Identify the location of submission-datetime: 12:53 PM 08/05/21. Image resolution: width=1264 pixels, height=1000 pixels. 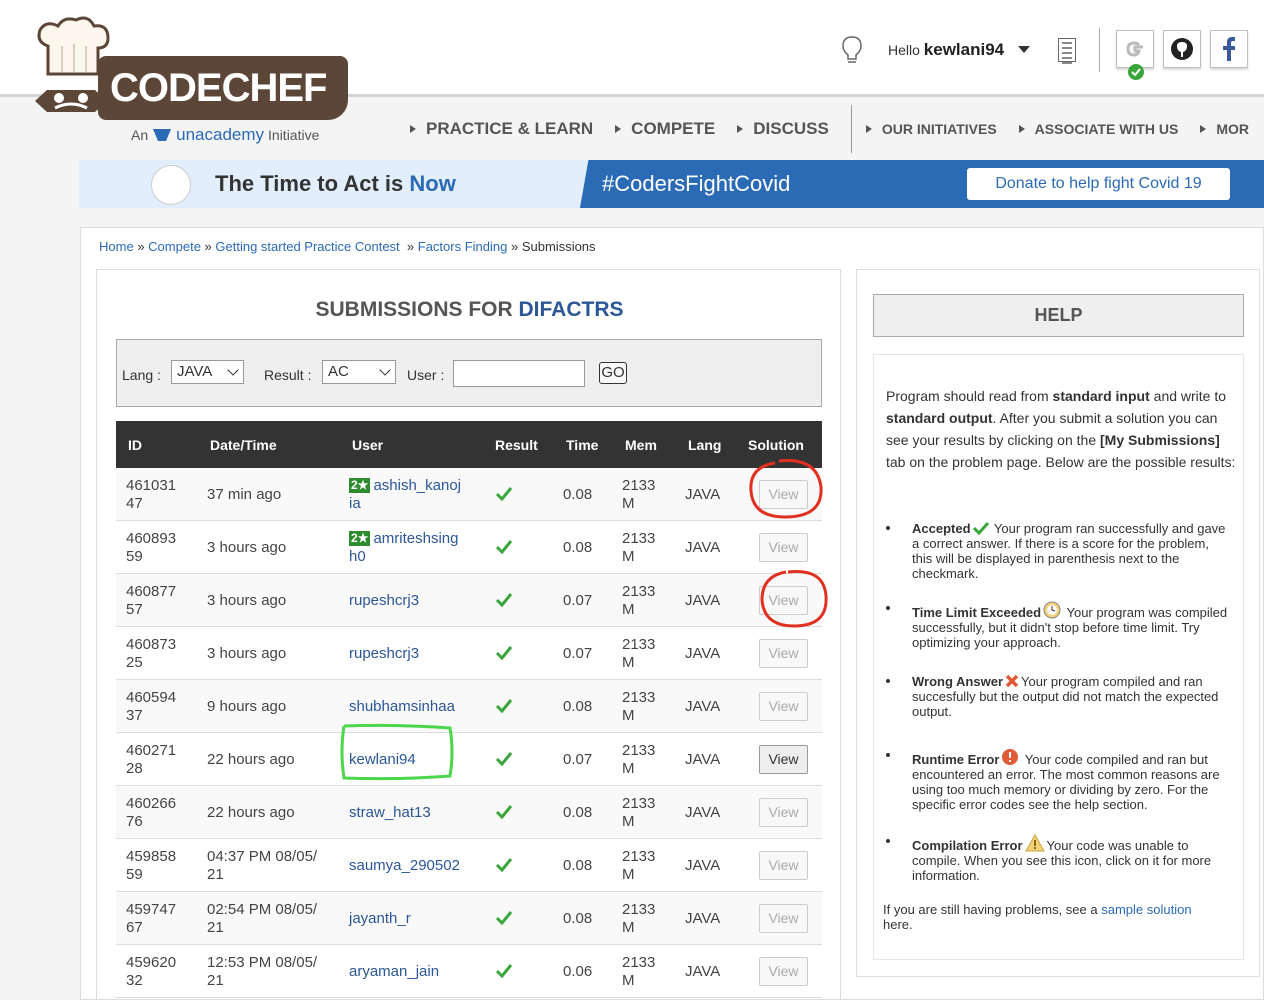
(262, 971).